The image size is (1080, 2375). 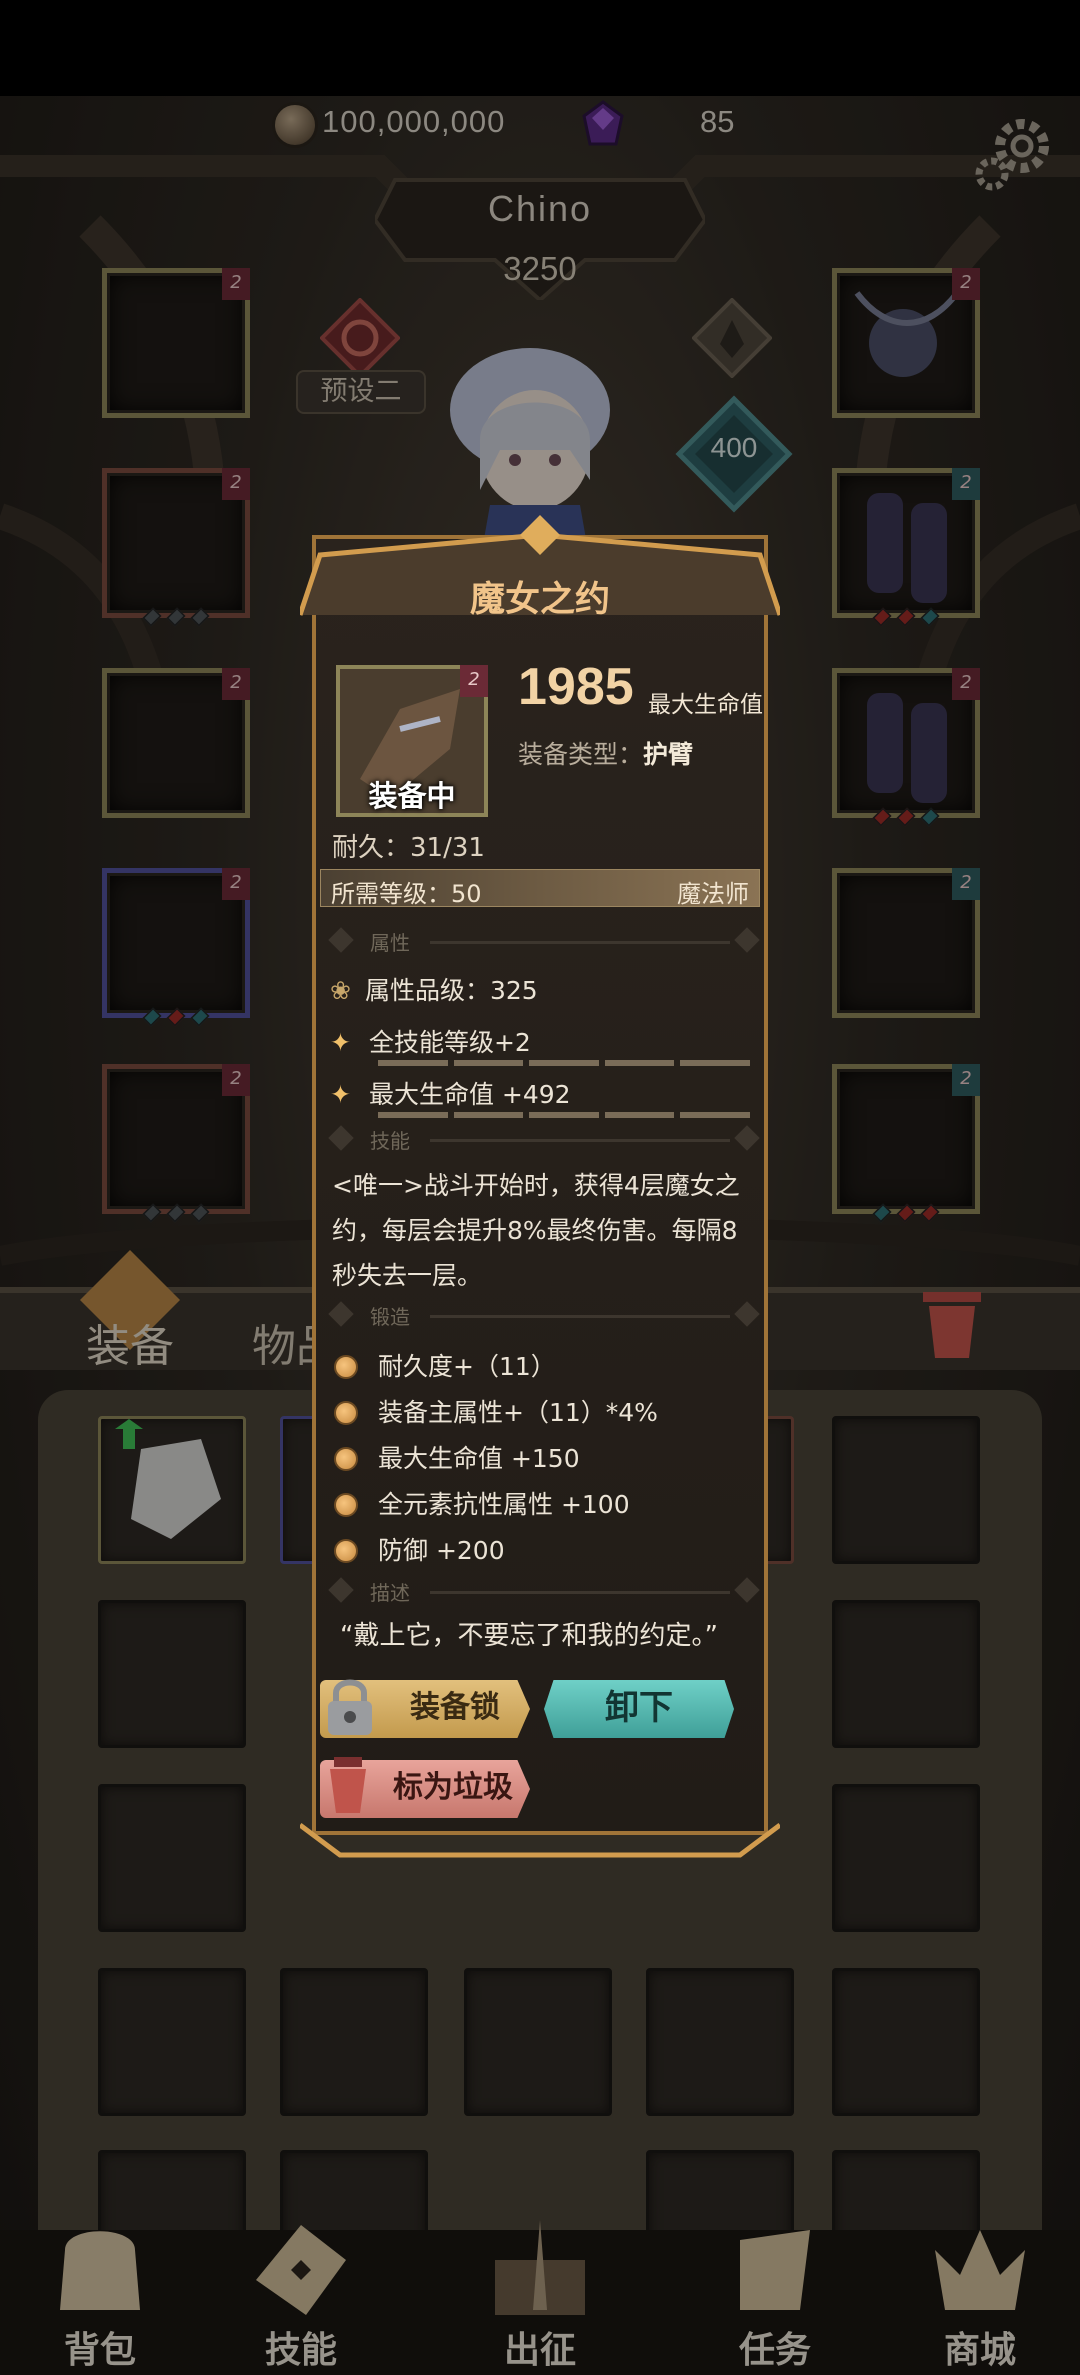 What do you see at coordinates (390, 943) in the screenshot?
I see `section-attributes-label: 属性` at bounding box center [390, 943].